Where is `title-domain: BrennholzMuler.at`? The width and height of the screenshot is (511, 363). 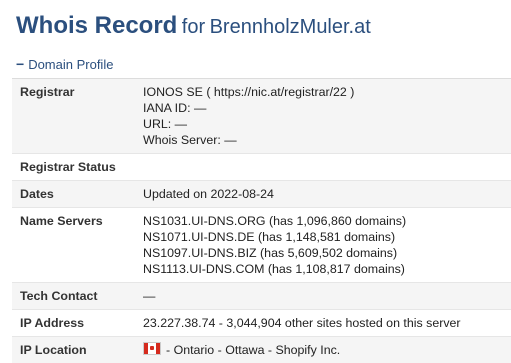
title-domain: BrennholzMuler.at is located at coordinates (290, 27).